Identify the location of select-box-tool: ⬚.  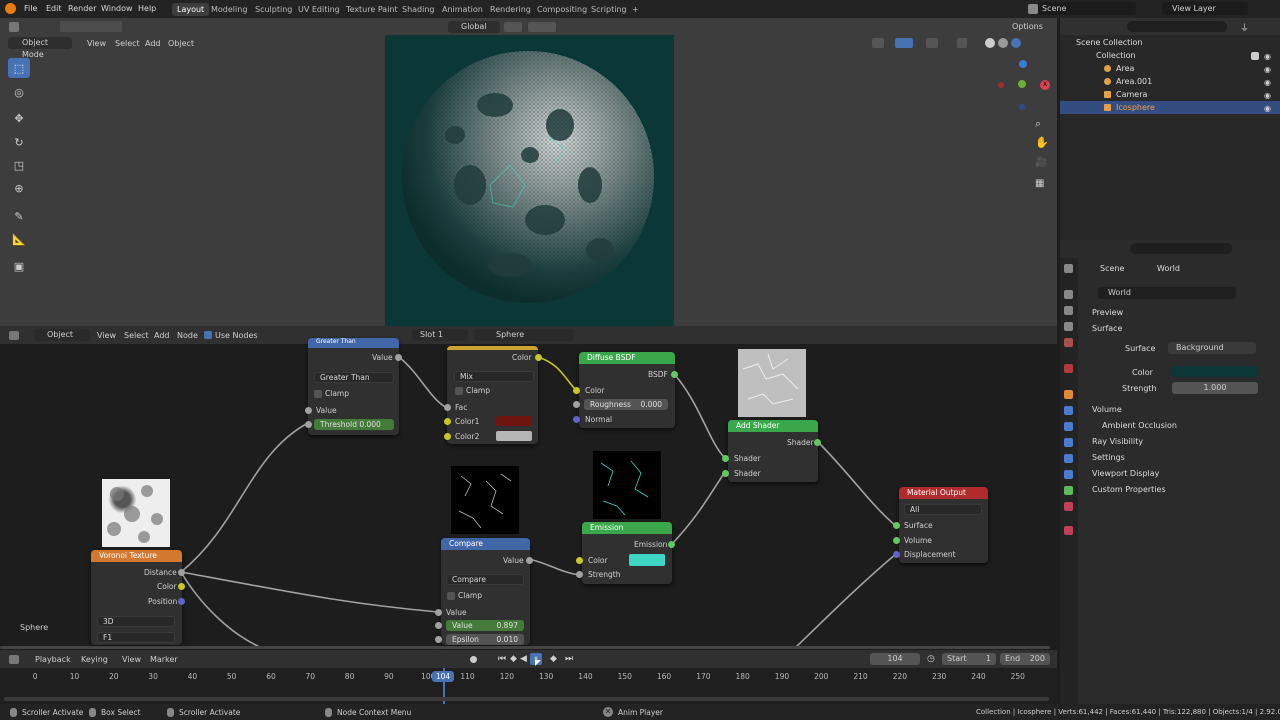
(19, 68).